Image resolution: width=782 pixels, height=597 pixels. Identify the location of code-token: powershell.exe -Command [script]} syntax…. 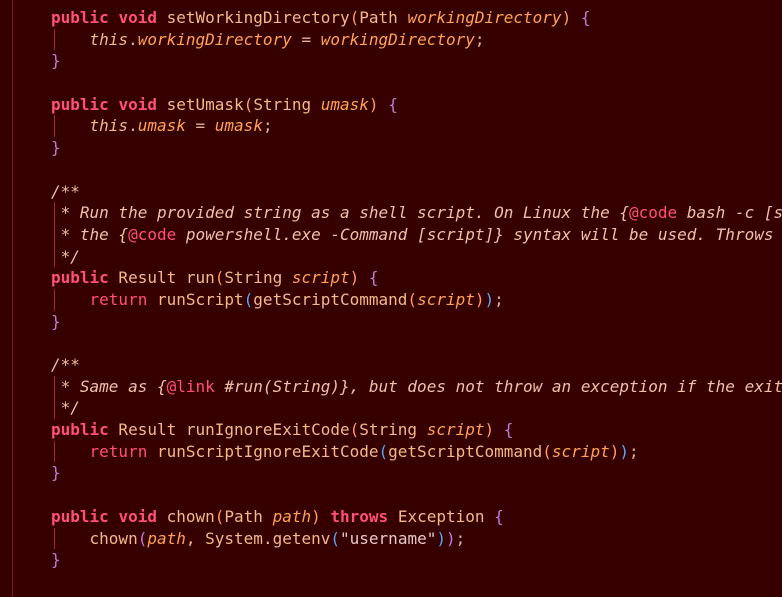
(475, 234).